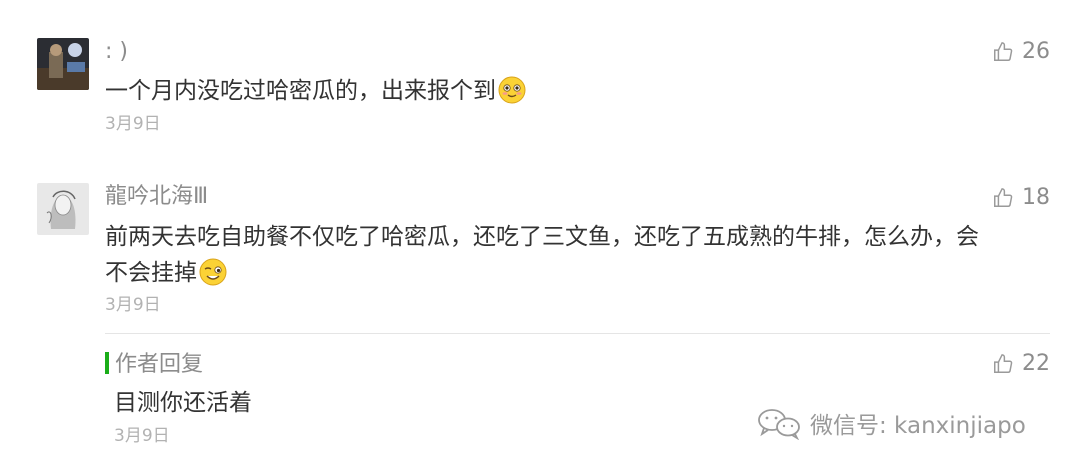 The image size is (1080, 474). I want to click on comment-text: 不会挂掉, so click(151, 273).